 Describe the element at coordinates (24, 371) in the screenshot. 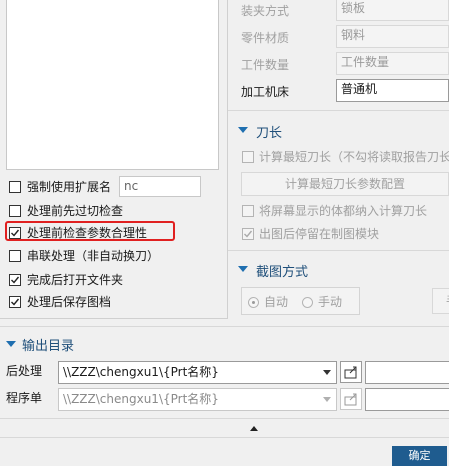

I see `post-process-label: 后处理` at that location.